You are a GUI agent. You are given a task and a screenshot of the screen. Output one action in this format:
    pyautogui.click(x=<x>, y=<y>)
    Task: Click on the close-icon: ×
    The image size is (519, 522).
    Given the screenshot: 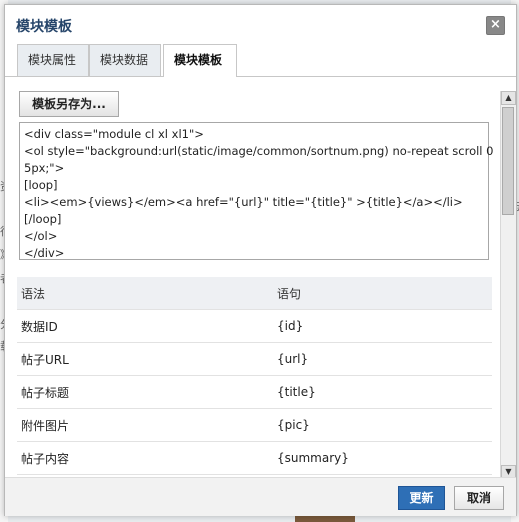 What is the action you would take?
    pyautogui.click(x=495, y=24)
    